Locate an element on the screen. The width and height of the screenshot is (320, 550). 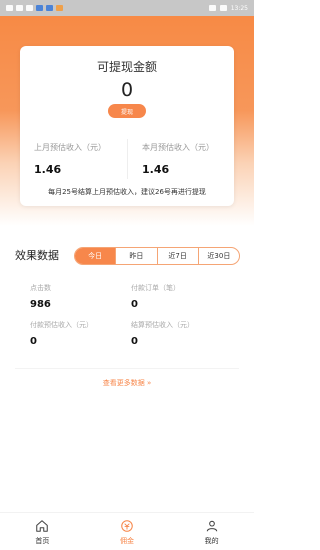
effect-data-title: 效果数据 is located at coordinates (37, 255).